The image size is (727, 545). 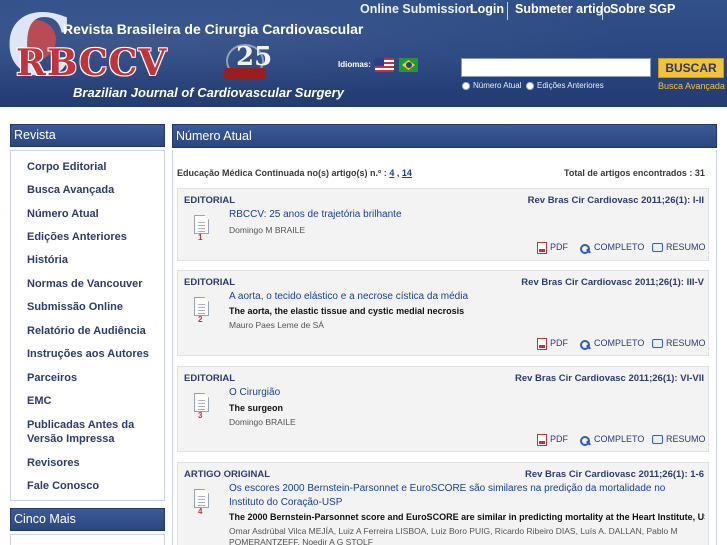 What do you see at coordinates (87, 519) in the screenshot?
I see `sidebar-cinco-mais-heading: Cinco Mais` at bounding box center [87, 519].